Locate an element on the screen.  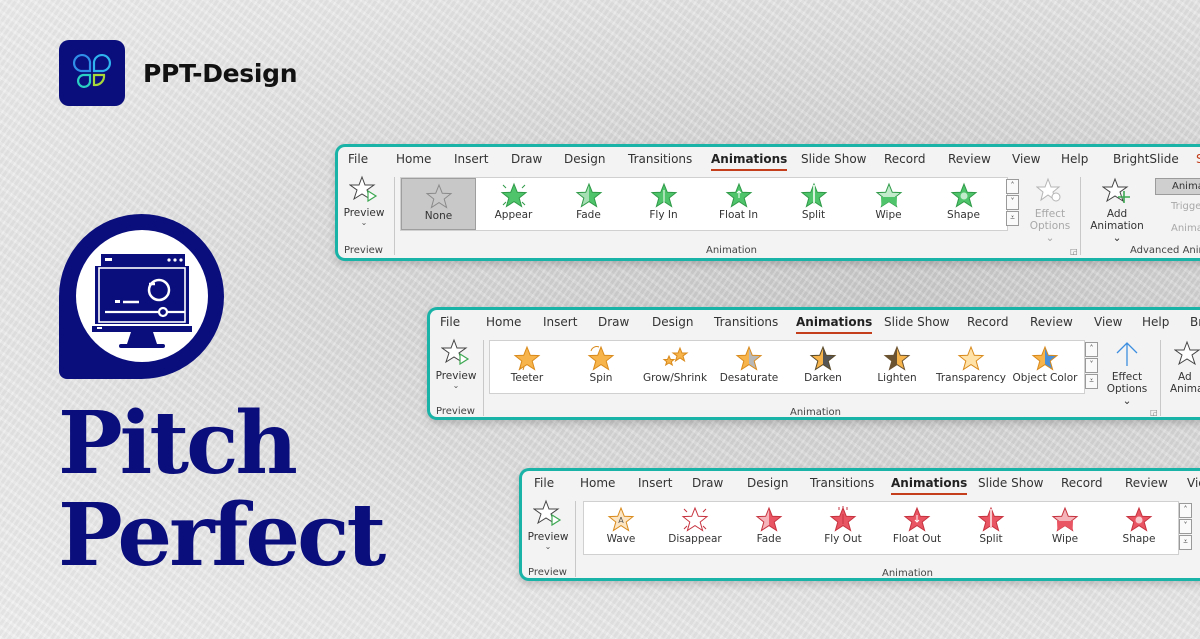
gallery-item-teeter: Teeter is located at coordinates (527, 367).